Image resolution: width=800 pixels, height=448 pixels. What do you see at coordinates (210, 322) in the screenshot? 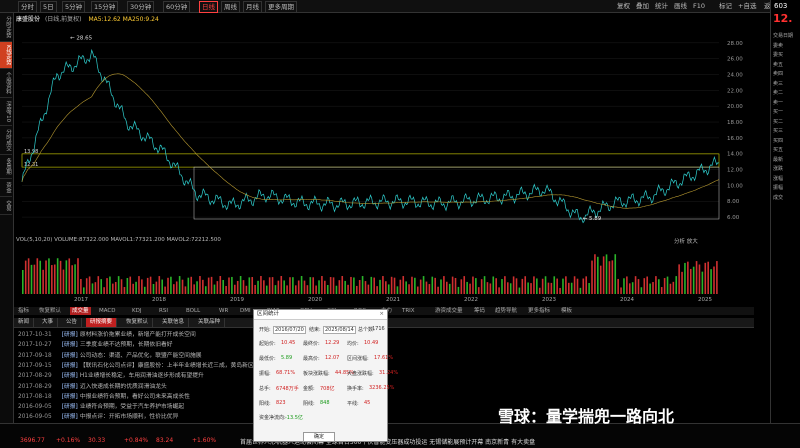
I see `news-tab: 关联品种` at bounding box center [210, 322].